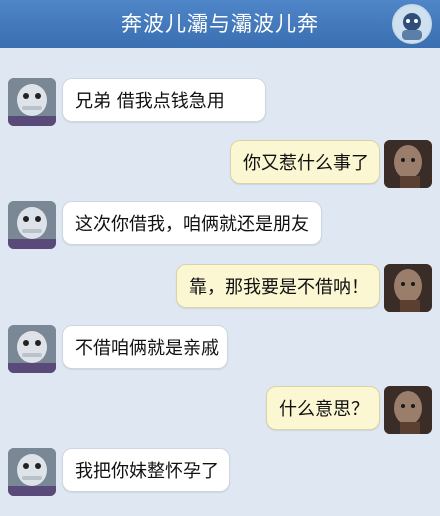 This screenshot has width=440, height=516. What do you see at coordinates (164, 100) in the screenshot?
I see `message-bubble: 兄弟 借我点钱急用` at bounding box center [164, 100].